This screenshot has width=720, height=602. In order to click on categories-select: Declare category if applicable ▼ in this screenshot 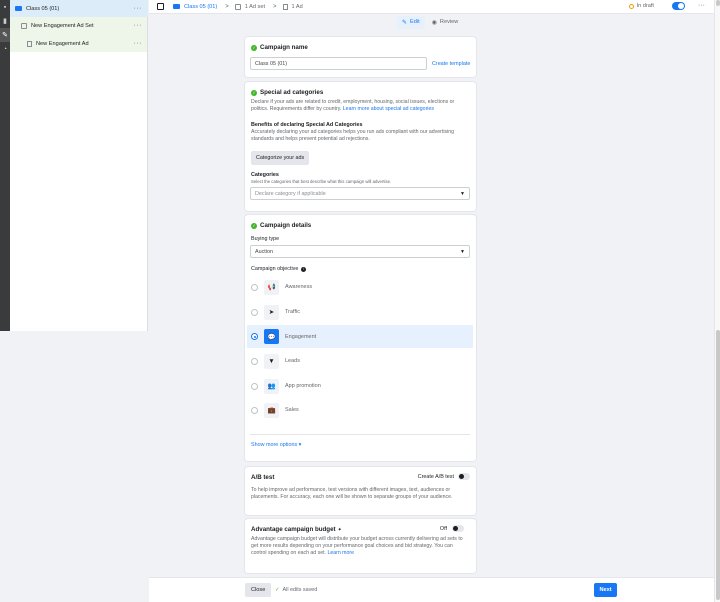, I will do `click(360, 193)`.